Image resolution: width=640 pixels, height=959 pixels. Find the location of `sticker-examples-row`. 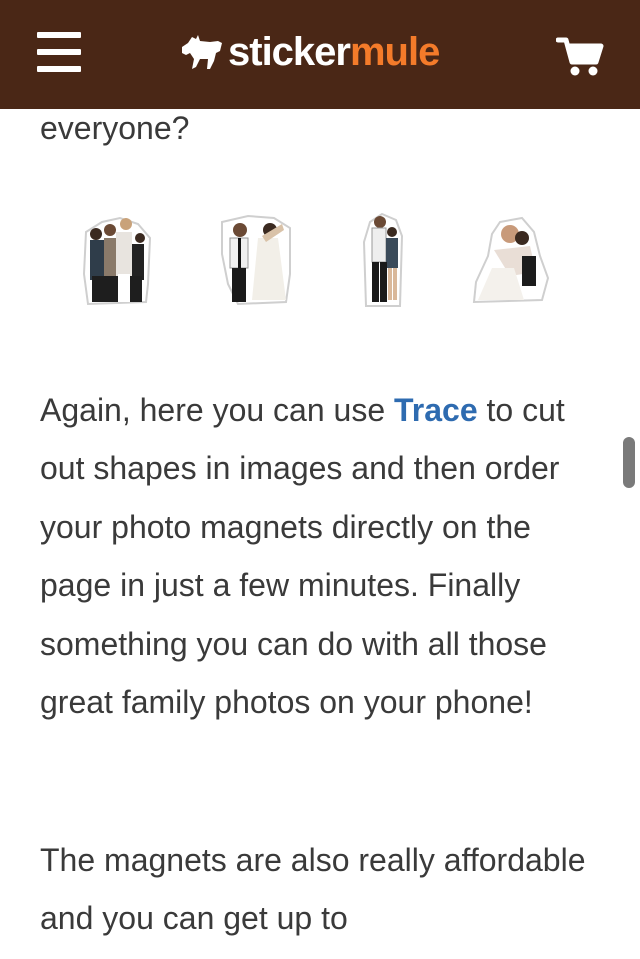

sticker-examples-row is located at coordinates (320, 262).